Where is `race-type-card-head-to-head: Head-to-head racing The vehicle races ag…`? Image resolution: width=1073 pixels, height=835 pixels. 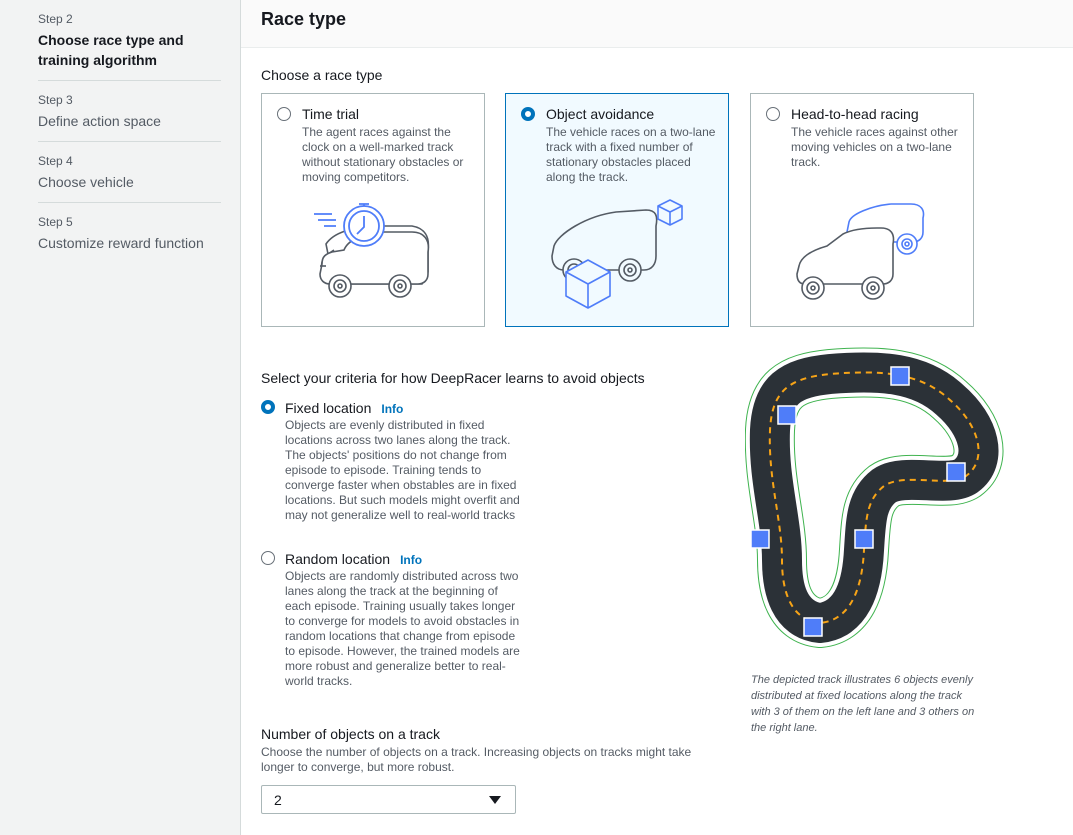 race-type-card-head-to-head: Head-to-head racing The vehicle races ag… is located at coordinates (862, 210).